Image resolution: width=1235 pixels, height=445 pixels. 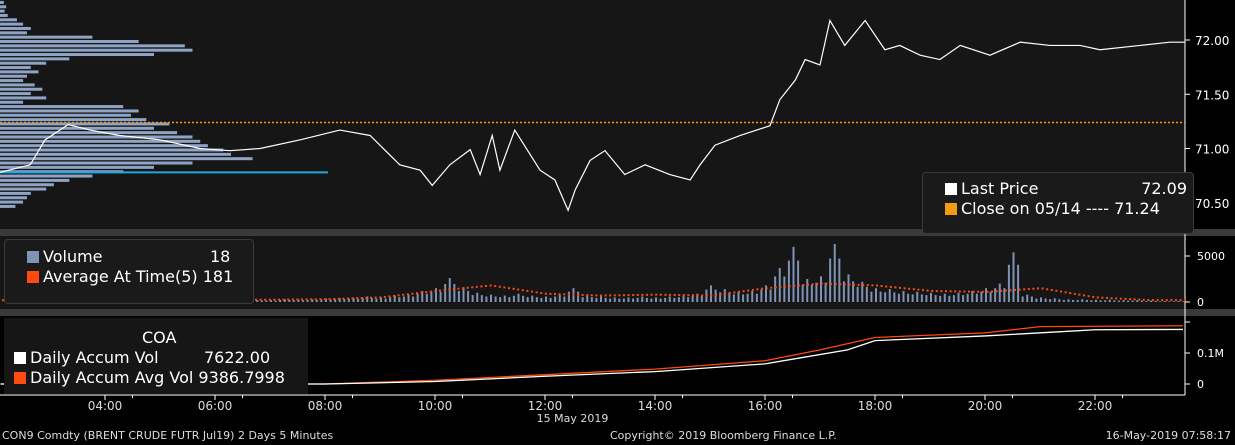 What do you see at coordinates (617, 312) in the screenshot?
I see `panel-divider` at bounding box center [617, 312].